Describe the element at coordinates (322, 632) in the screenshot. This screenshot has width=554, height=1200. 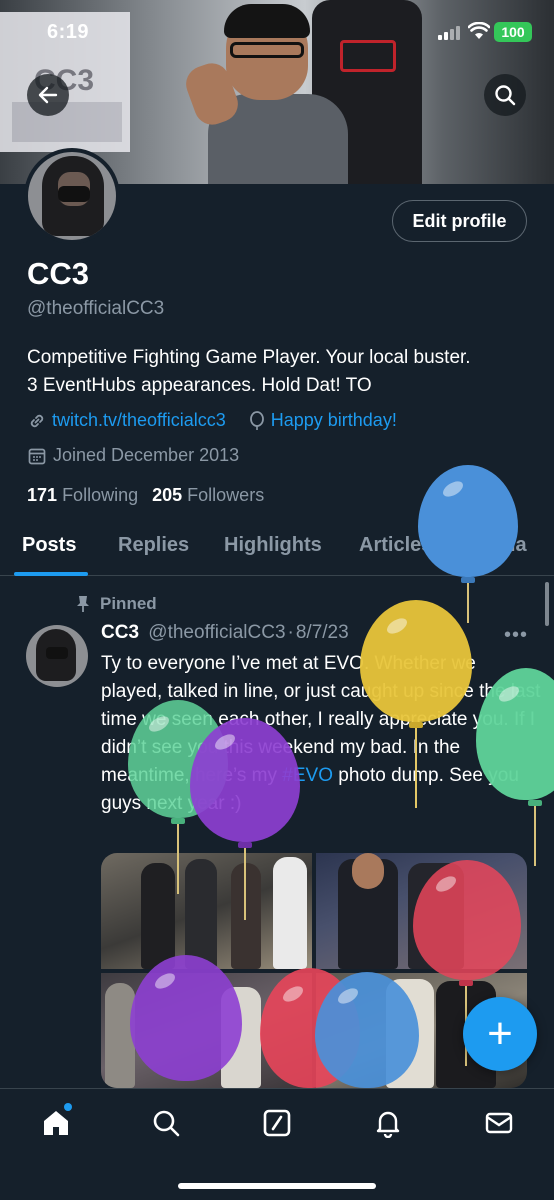
I see `post-date: 8/7/23` at that location.